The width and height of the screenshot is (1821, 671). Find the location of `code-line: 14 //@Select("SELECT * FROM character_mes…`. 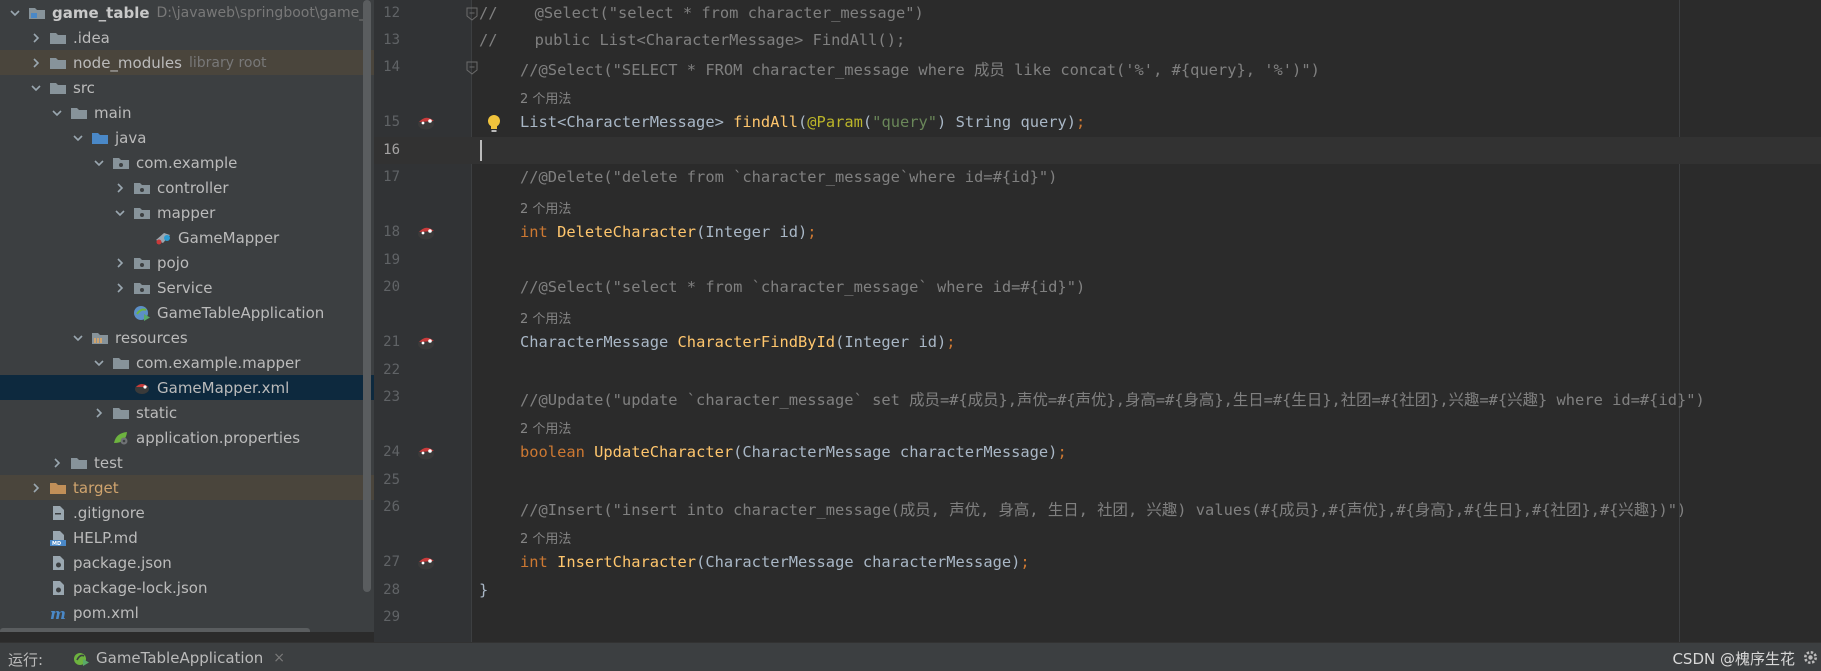

code-line: 14 //@Select("SELECT * FROM character_mes… is located at coordinates (1097, 67).